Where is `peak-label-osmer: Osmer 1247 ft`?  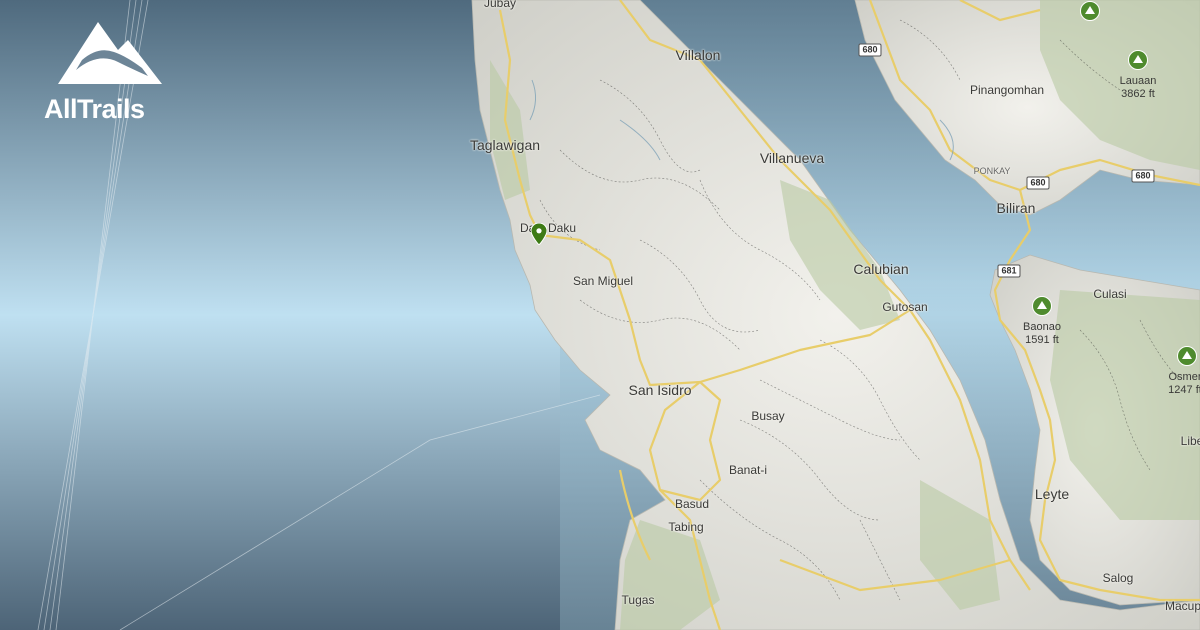
peak-label-osmer: Osmer 1247 ft is located at coordinates (1184, 384).